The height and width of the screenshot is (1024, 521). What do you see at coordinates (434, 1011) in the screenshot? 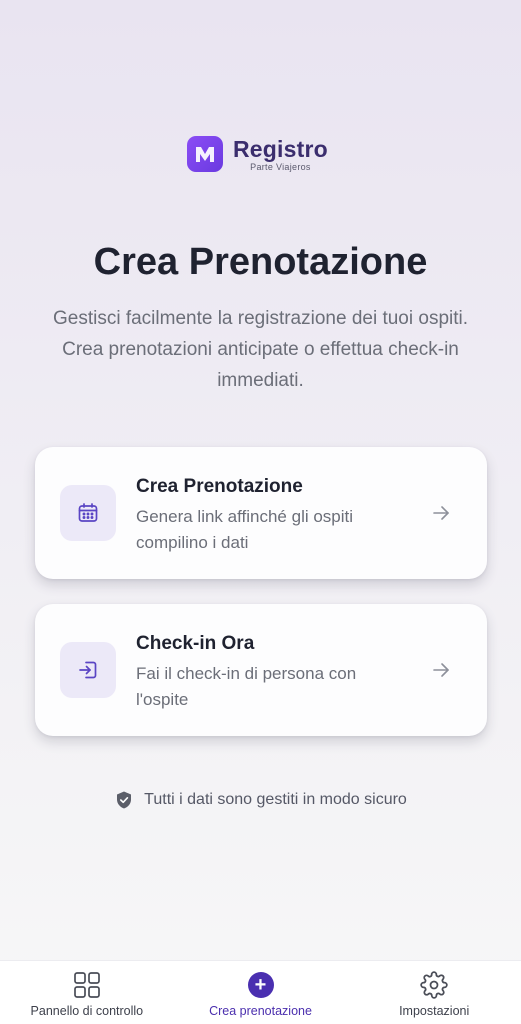
I see `nav-label: Impostazioni` at bounding box center [434, 1011].